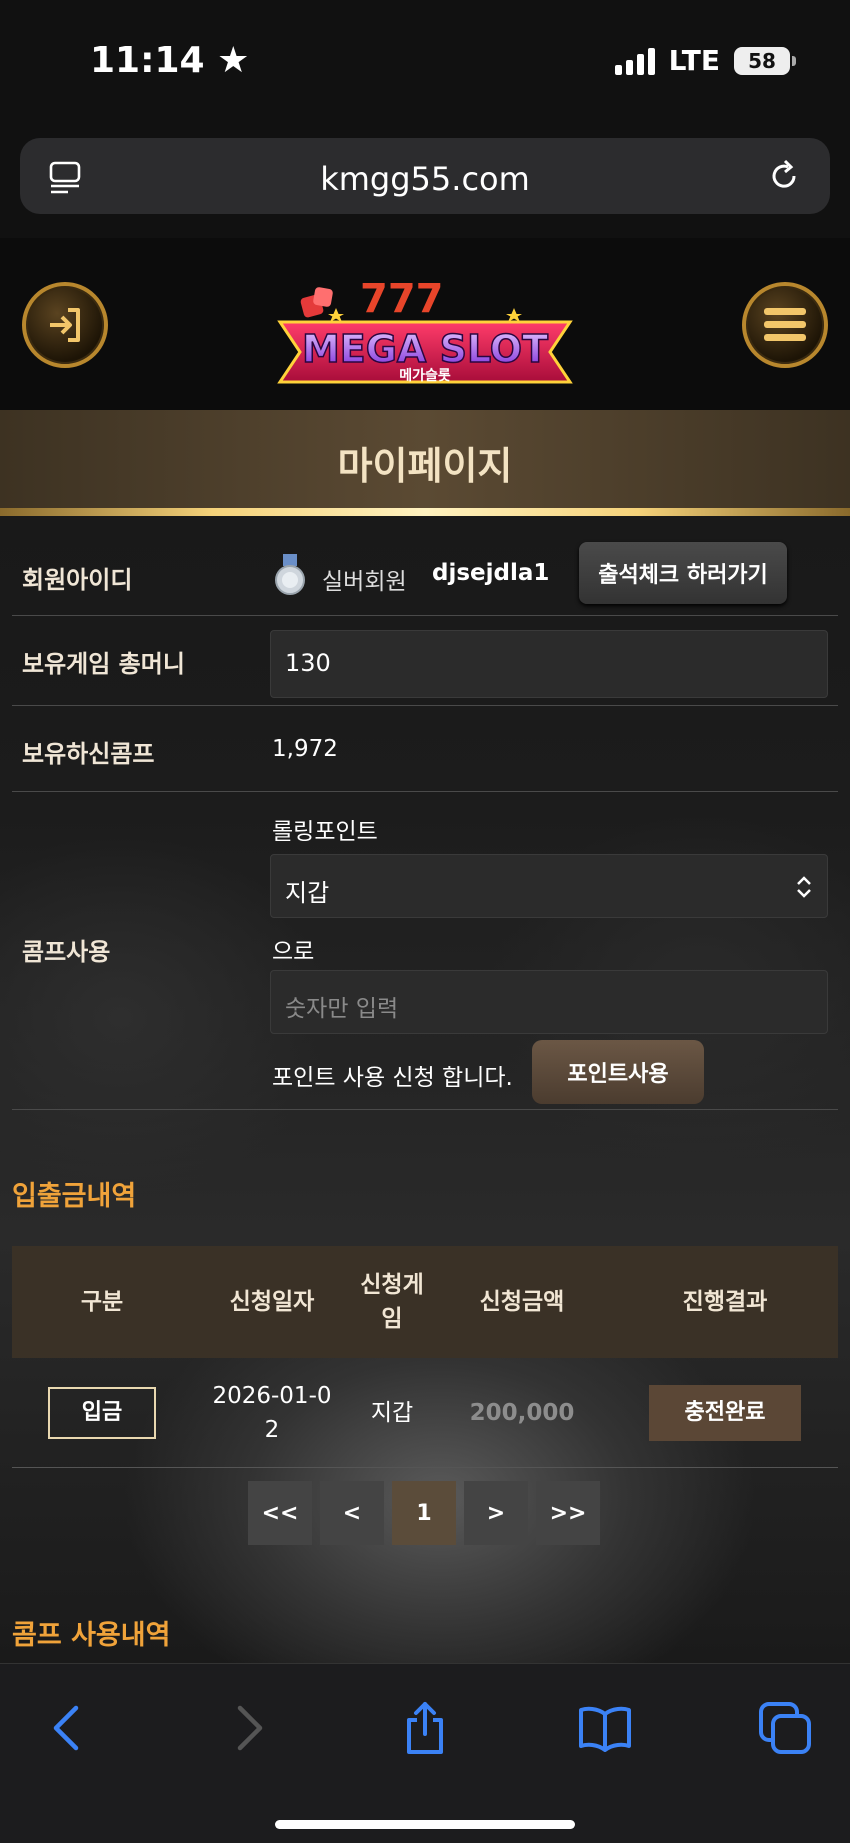  I want to click on comp-balance-row: 보유하신콤프 1,972, so click(425, 749).